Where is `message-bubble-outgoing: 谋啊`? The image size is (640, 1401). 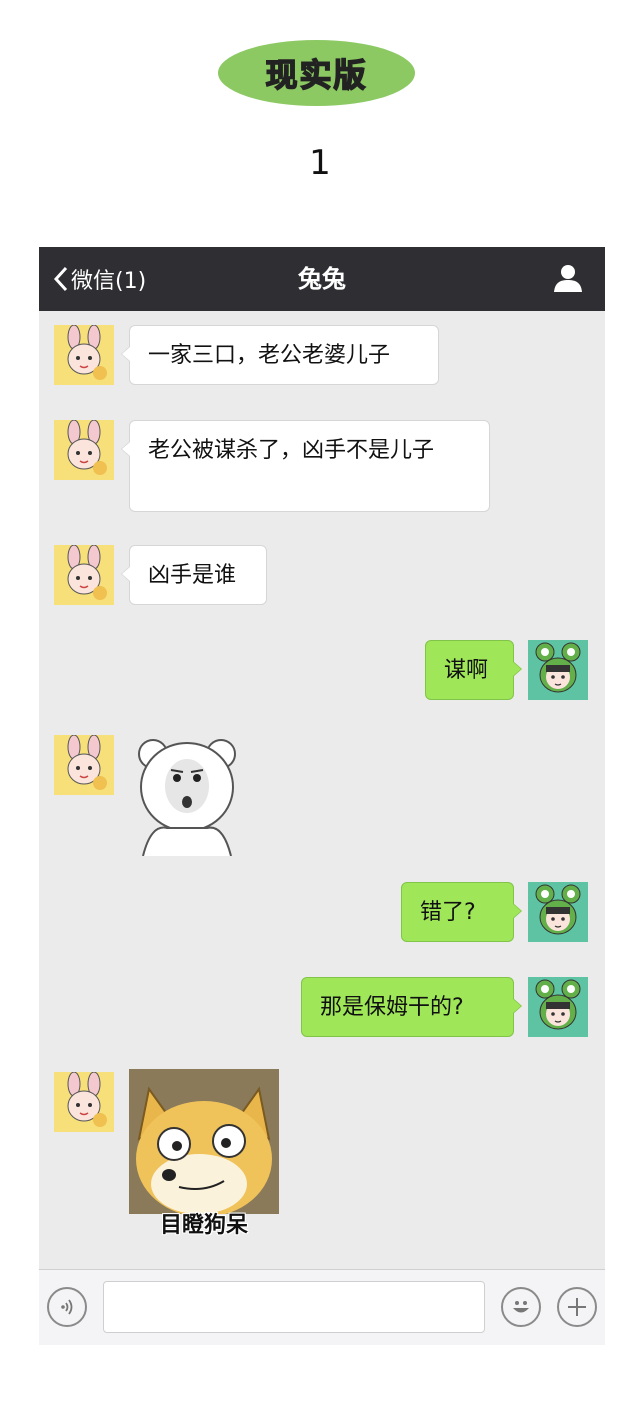 message-bubble-outgoing: 谋啊 is located at coordinates (473, 670).